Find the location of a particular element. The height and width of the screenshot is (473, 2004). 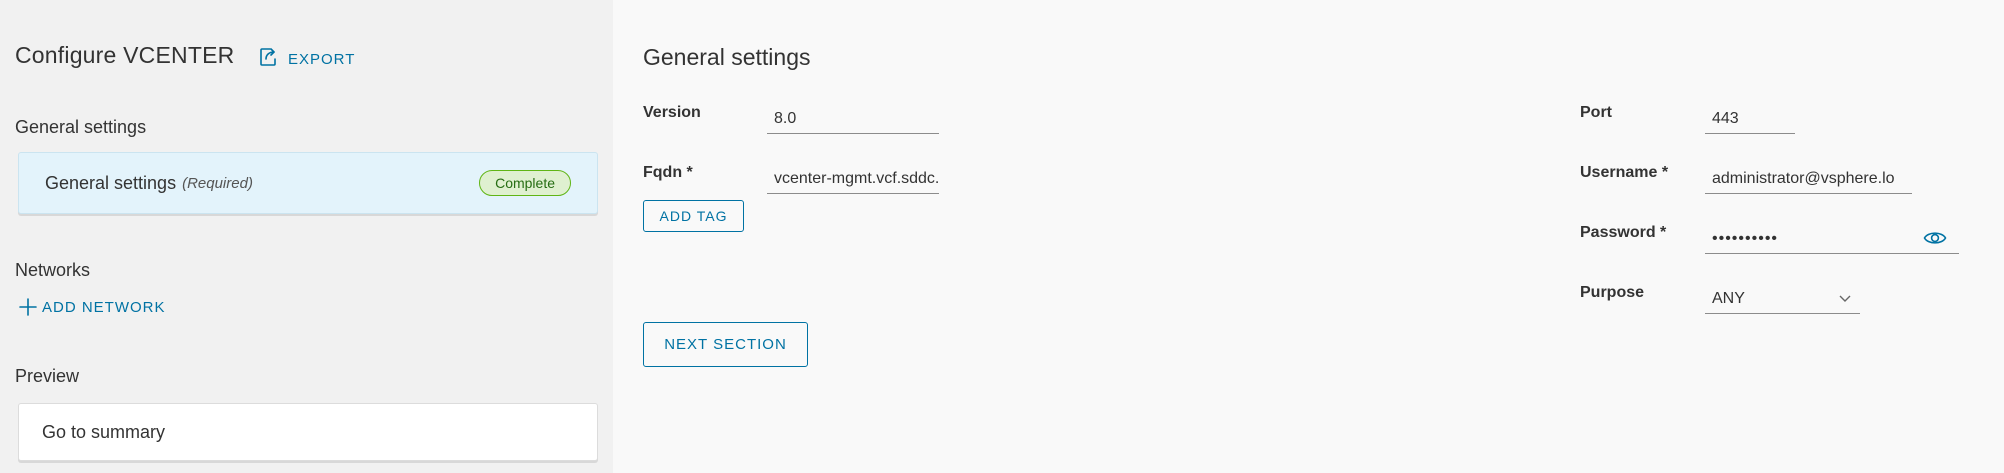

version-input: 8.0 is located at coordinates (853, 119).